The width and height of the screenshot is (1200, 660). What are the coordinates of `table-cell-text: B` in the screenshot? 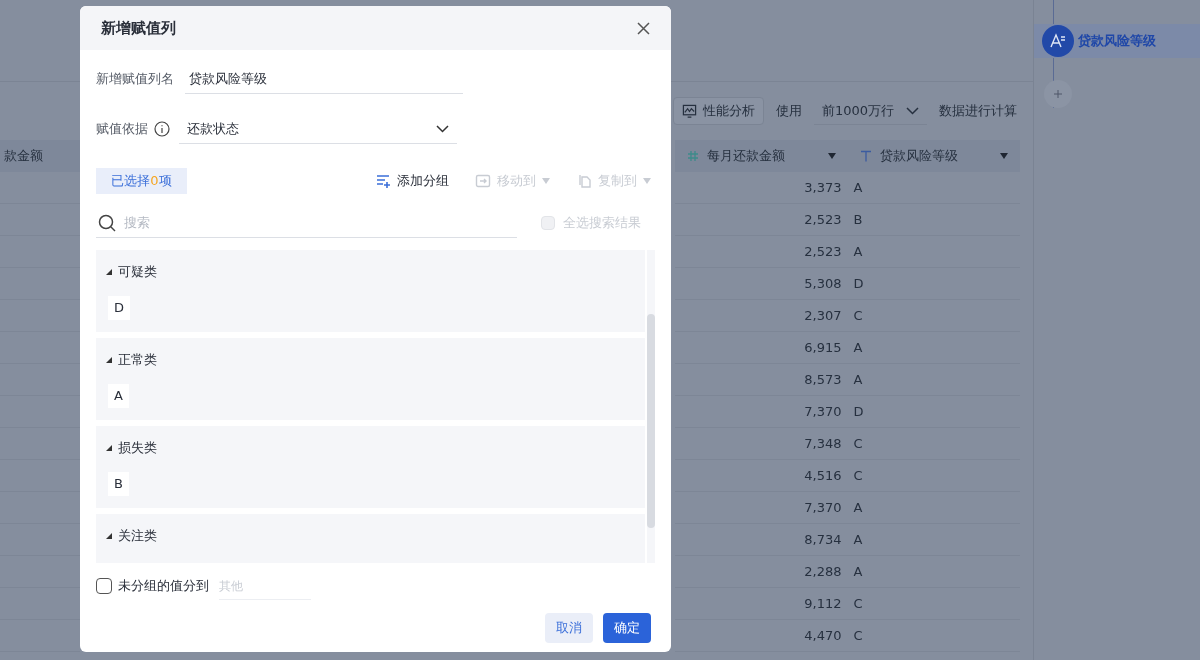 It's located at (858, 219).